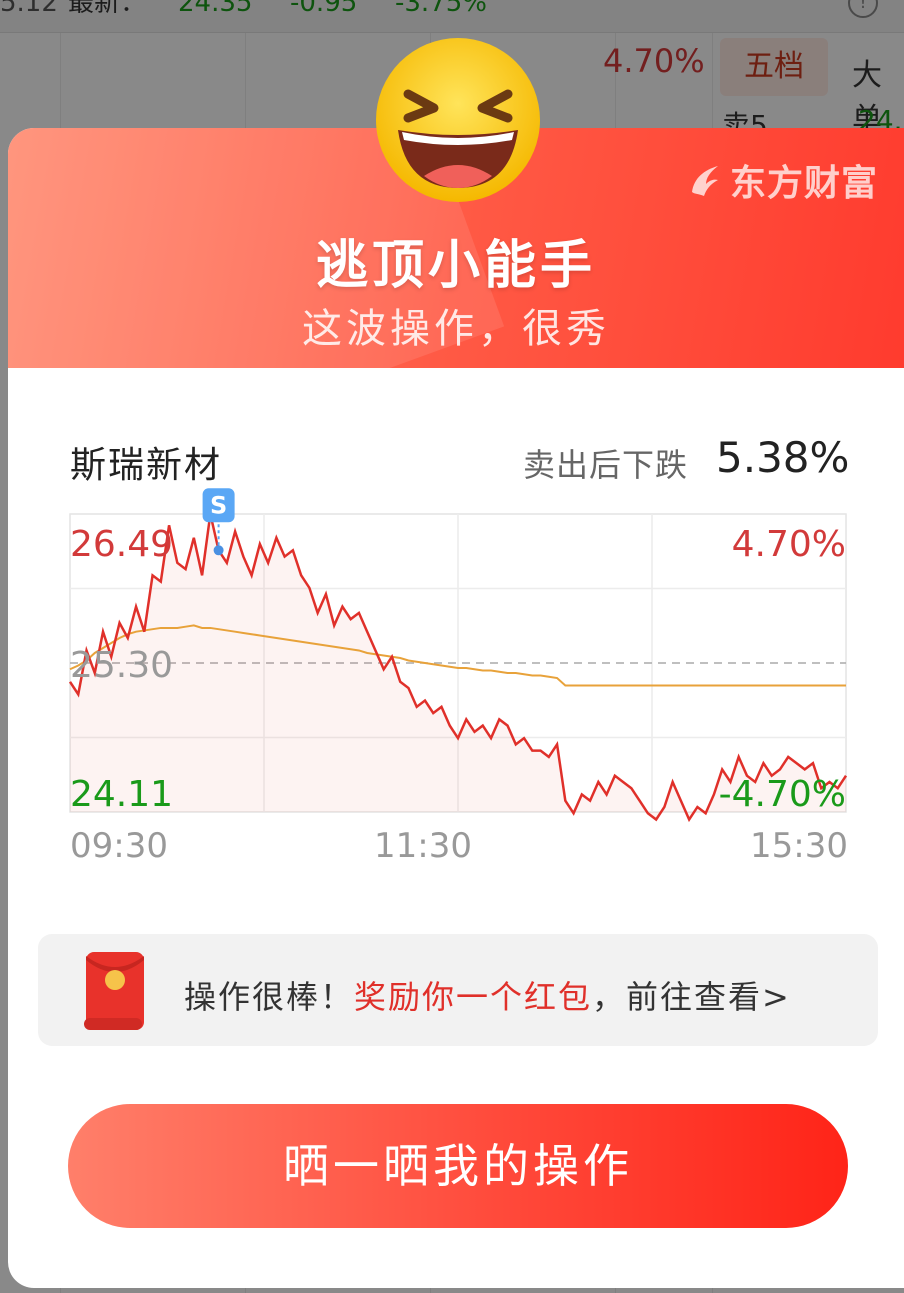  I want to click on sell-point, so click(218, 550).